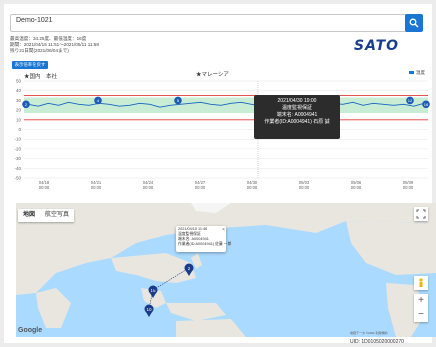  I want to click on map-markers-layer: 2 15 10, so click(169, 290).